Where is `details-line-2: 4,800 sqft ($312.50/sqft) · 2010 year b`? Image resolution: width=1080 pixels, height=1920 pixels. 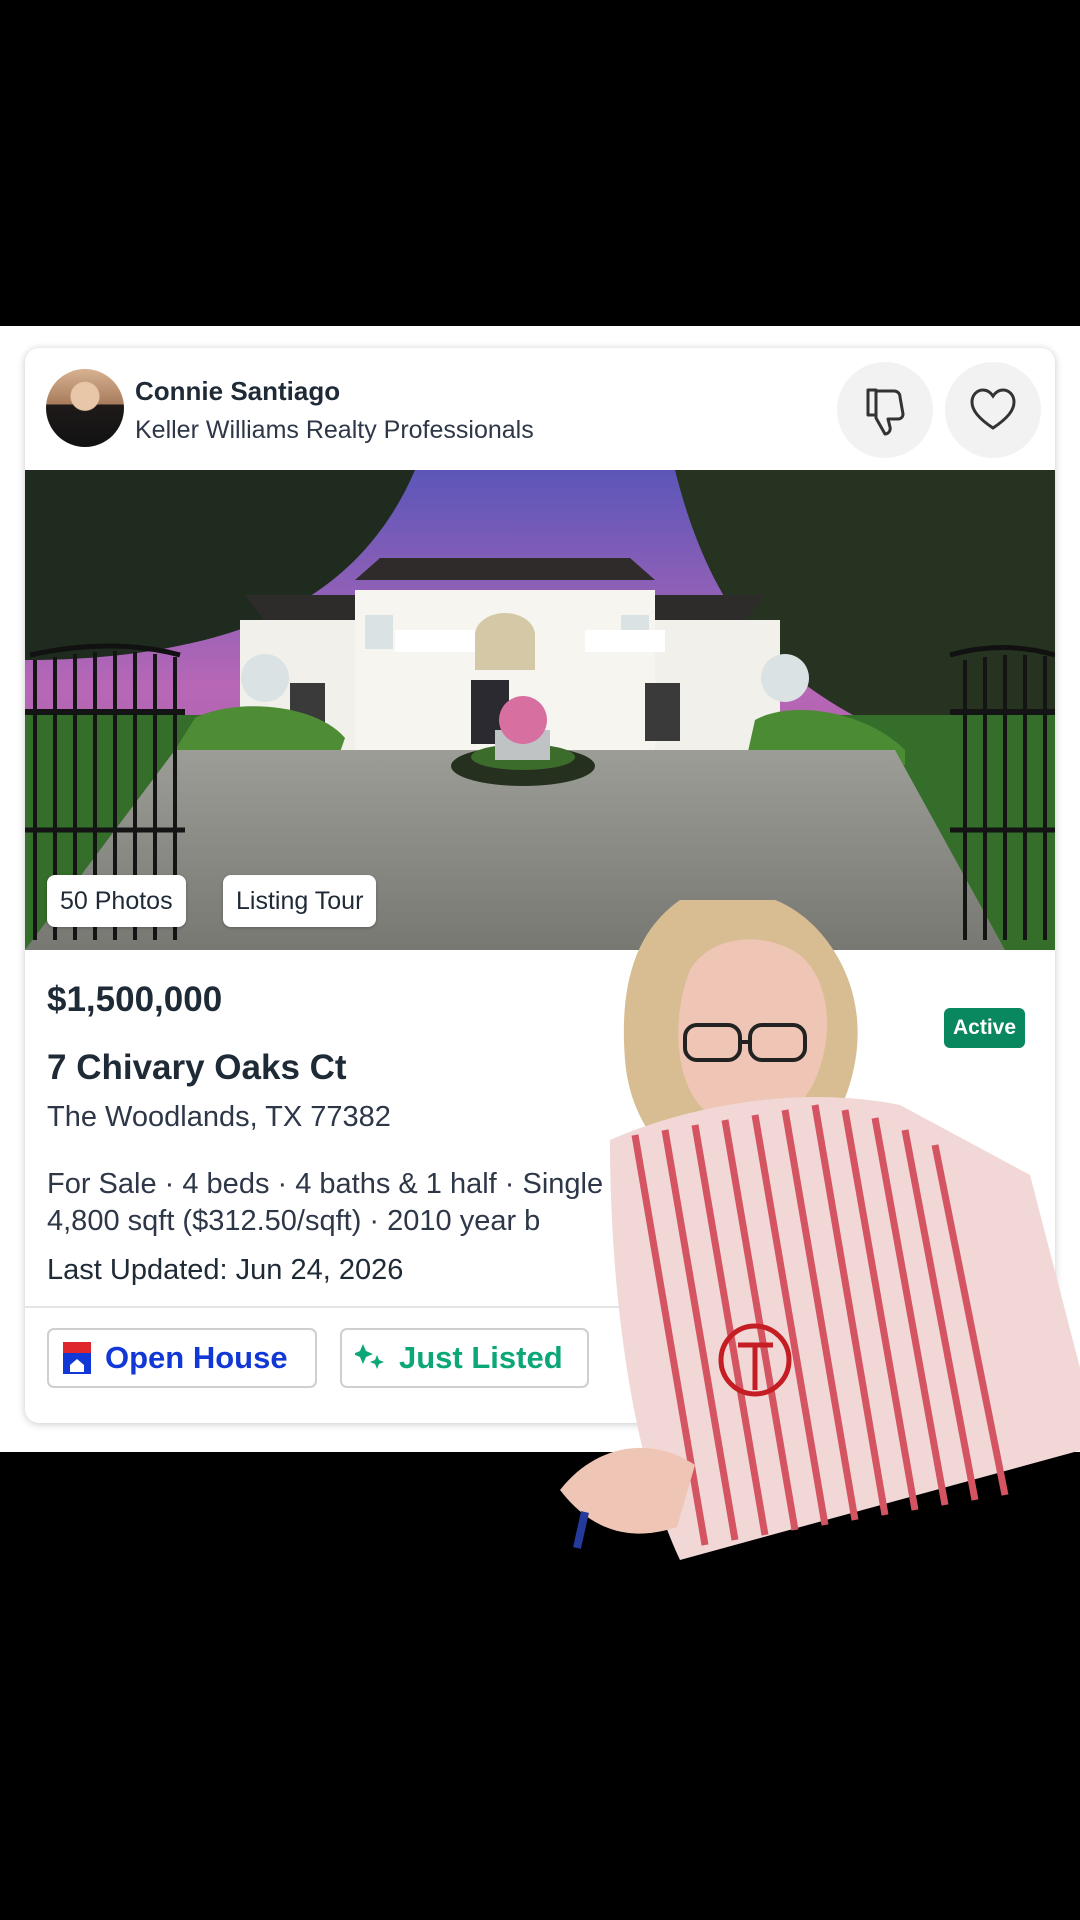
details-line-2: 4,800 sqft ($312.50/sqft) · 2010 year b is located at coordinates (294, 1221).